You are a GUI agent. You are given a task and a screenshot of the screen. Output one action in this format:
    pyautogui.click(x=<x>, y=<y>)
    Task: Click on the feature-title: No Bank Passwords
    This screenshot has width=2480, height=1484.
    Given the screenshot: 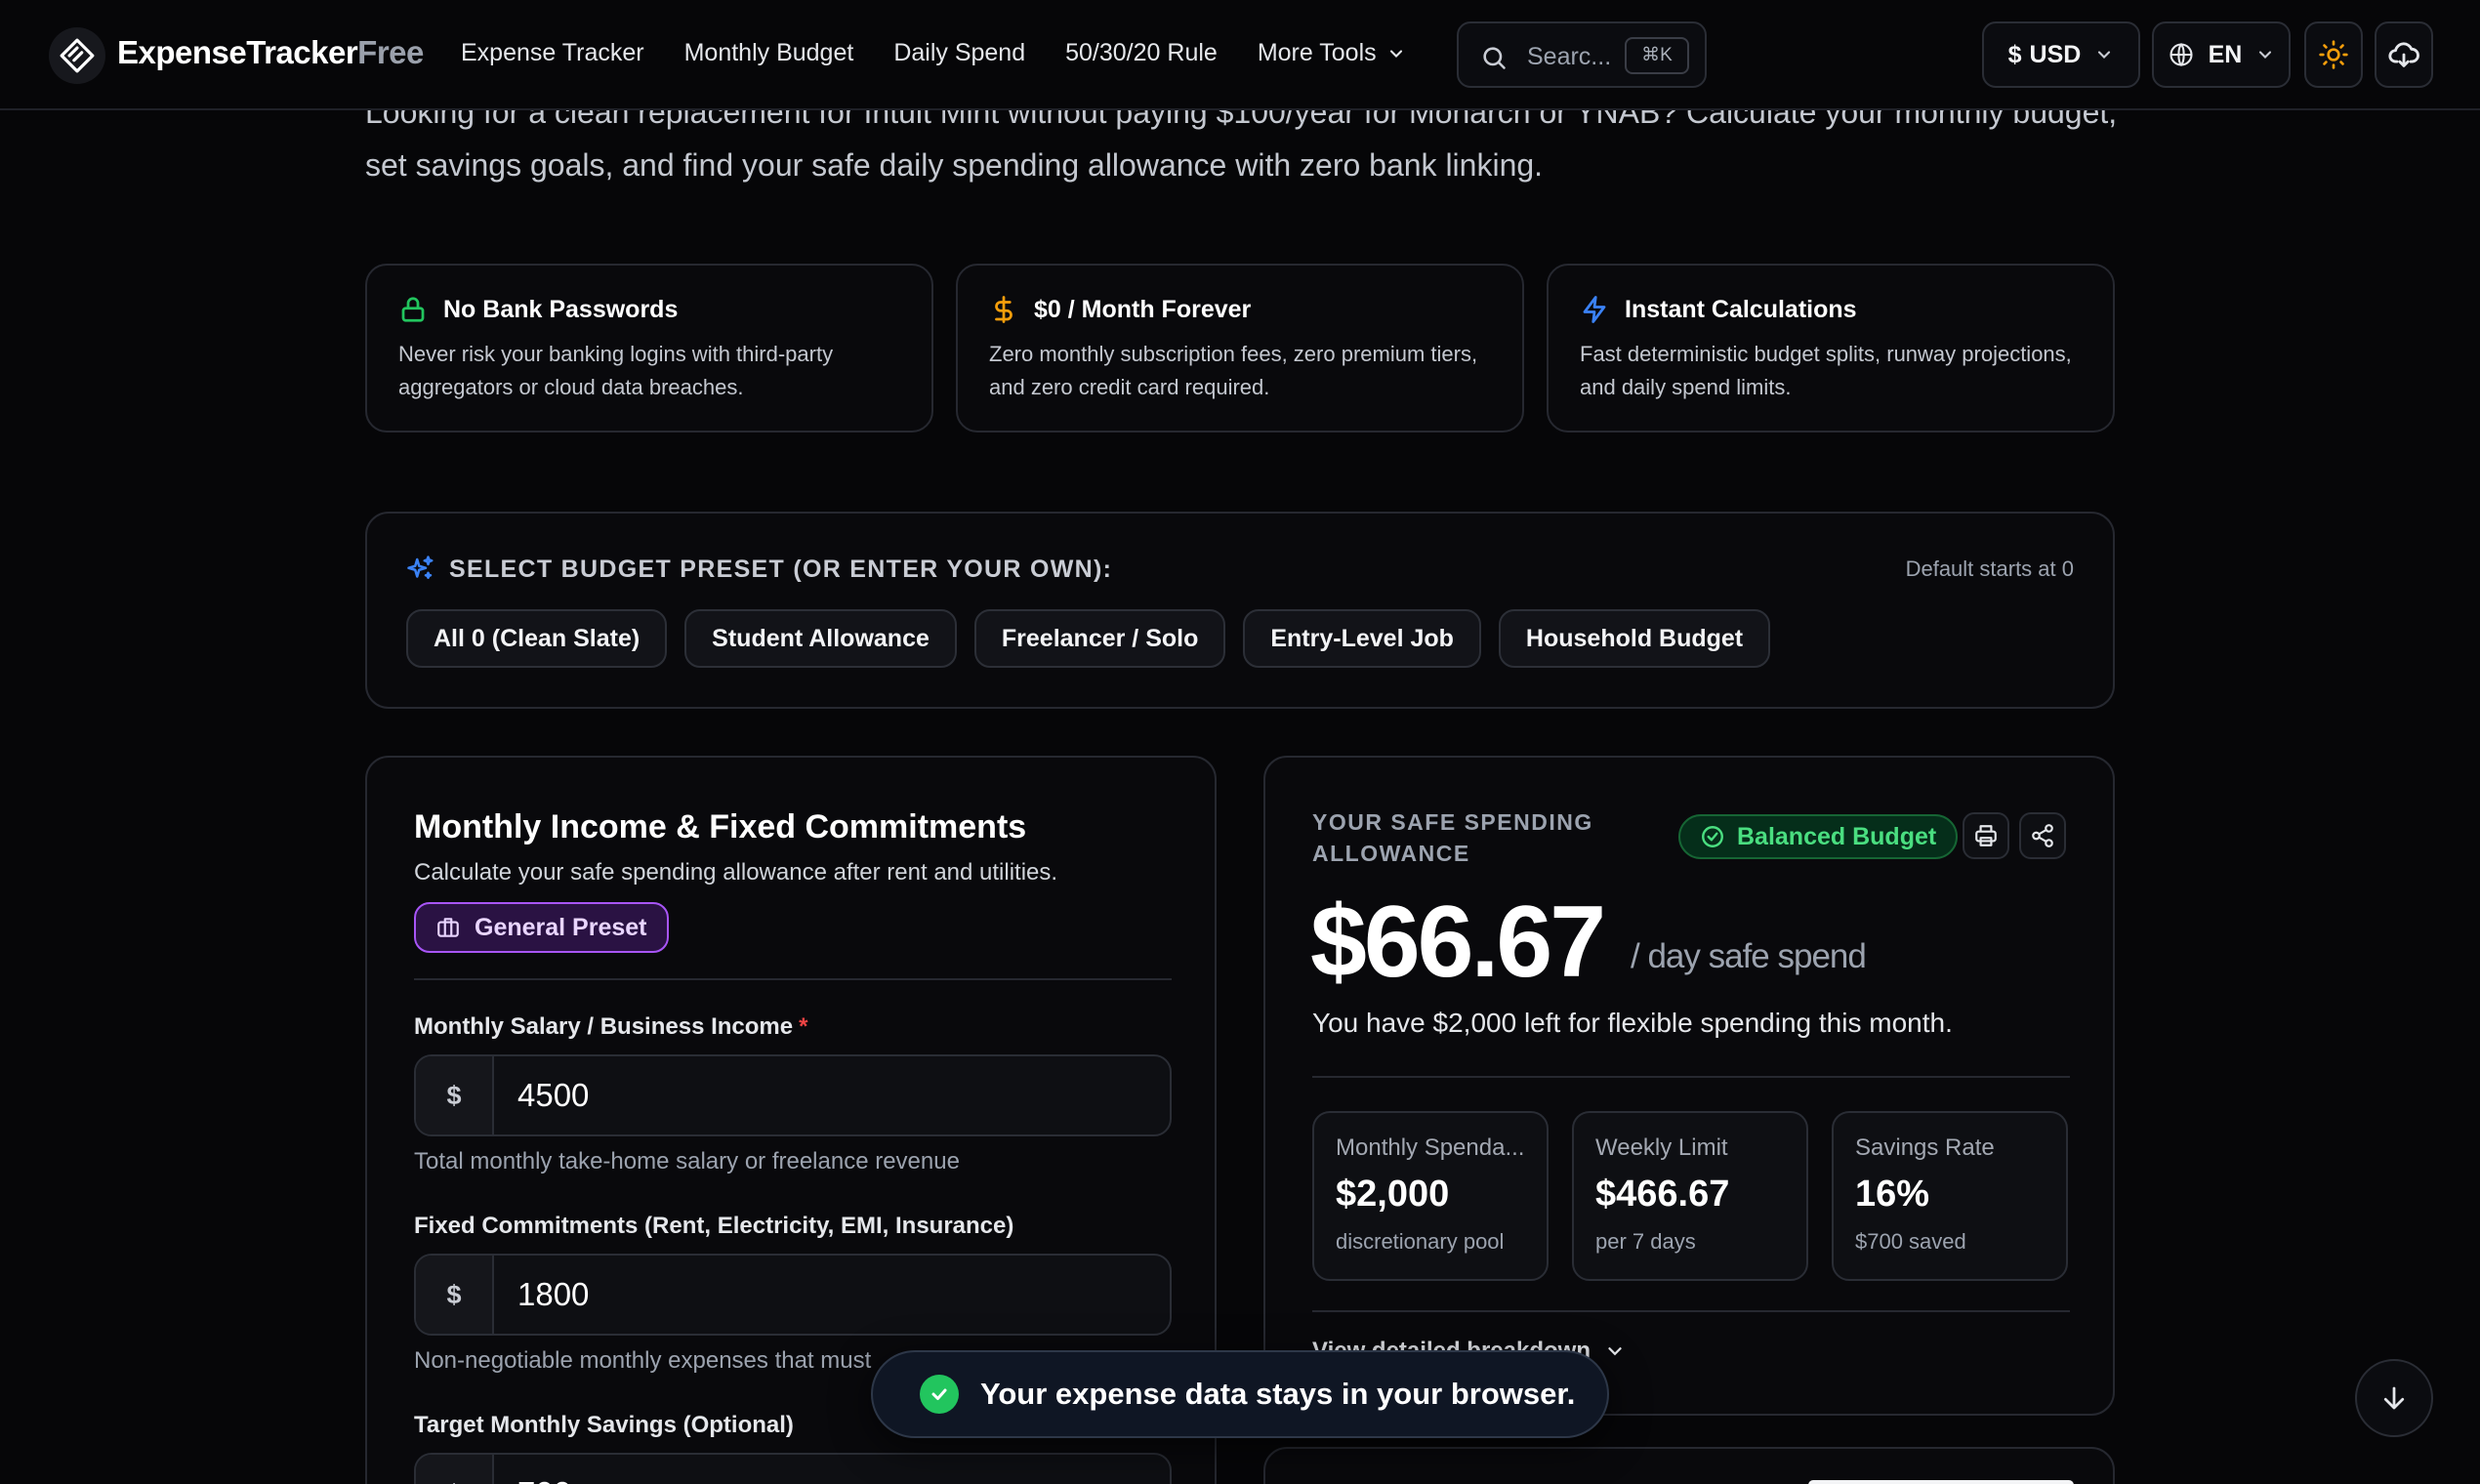 What is the action you would take?
    pyautogui.click(x=561, y=309)
    